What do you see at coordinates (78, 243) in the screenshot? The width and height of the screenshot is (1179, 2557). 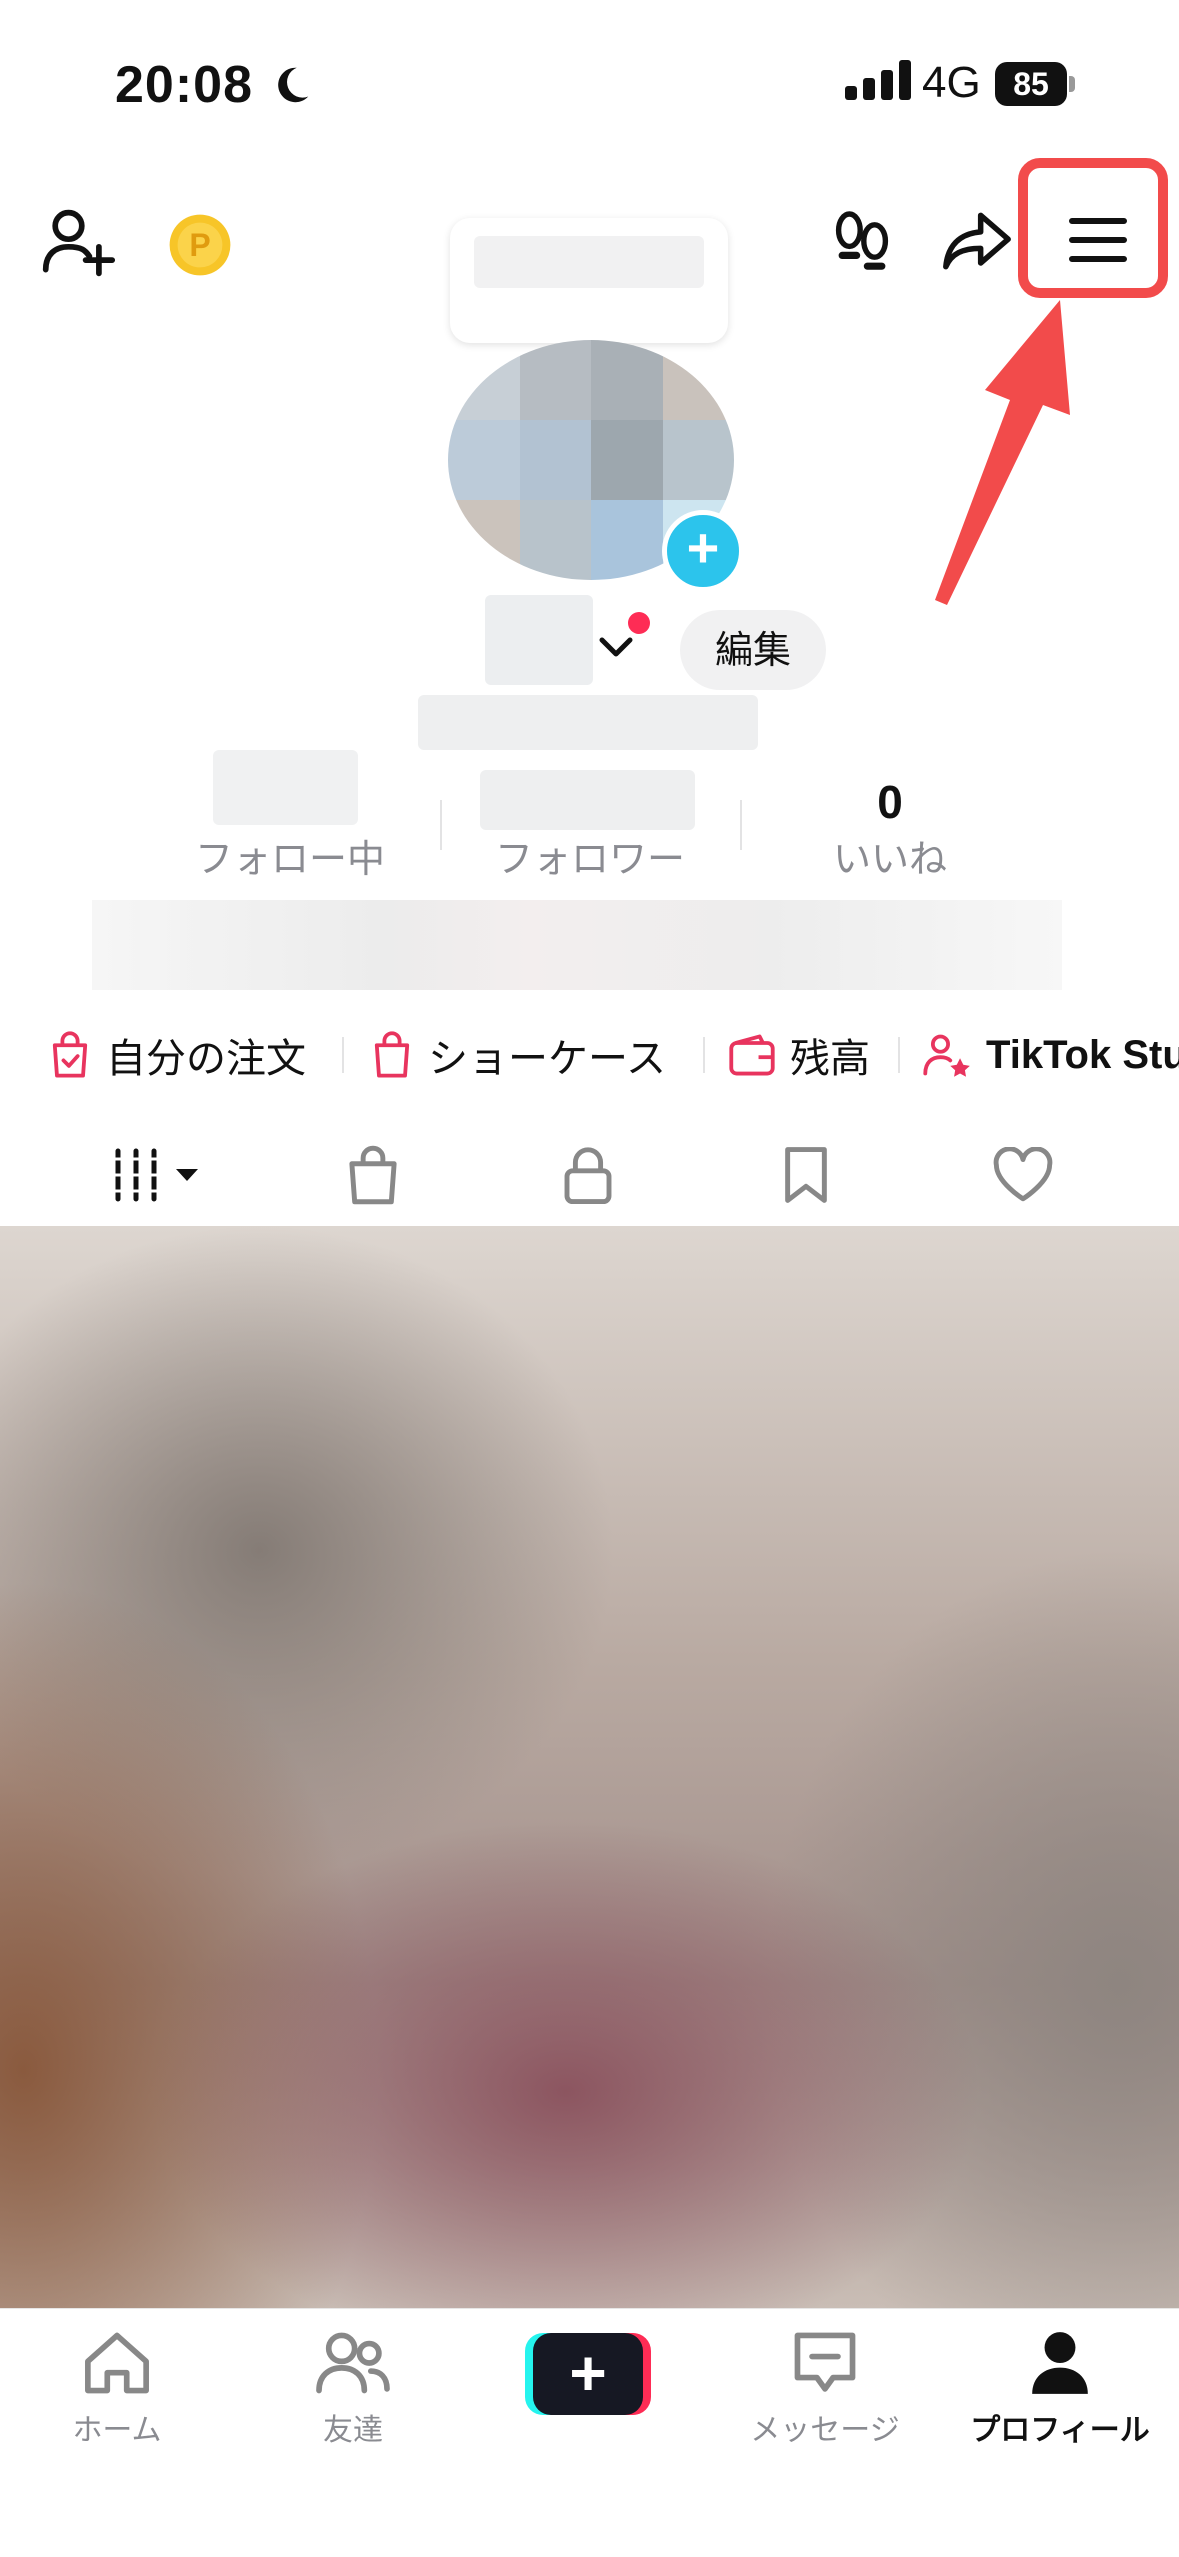 I see `add-friend-icon` at bounding box center [78, 243].